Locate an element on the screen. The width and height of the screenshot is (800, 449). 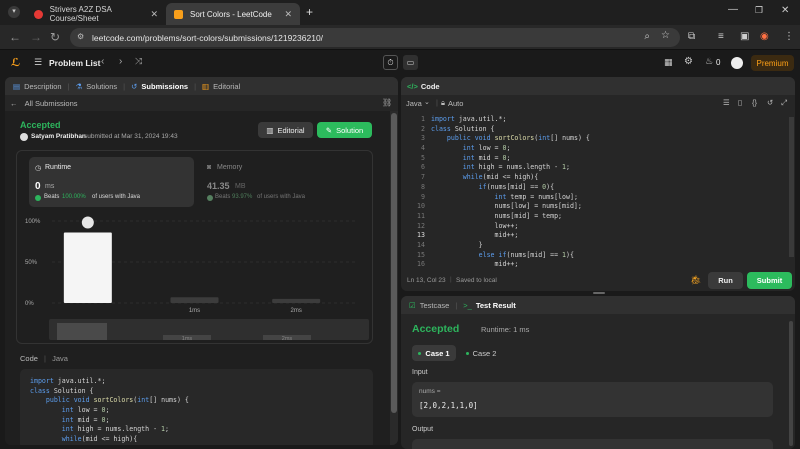
browser-tab-leetcode: Sort Colors - LeetCode ✕ is located at coordinates (233, 14).